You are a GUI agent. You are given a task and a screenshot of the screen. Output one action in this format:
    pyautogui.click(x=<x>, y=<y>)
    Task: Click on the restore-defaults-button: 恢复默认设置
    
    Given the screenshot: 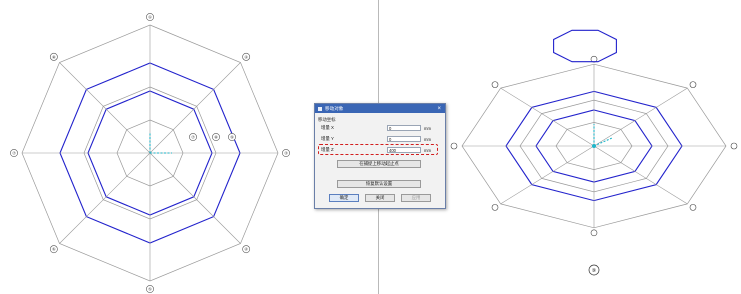 What is the action you would take?
    pyautogui.click(x=379, y=184)
    